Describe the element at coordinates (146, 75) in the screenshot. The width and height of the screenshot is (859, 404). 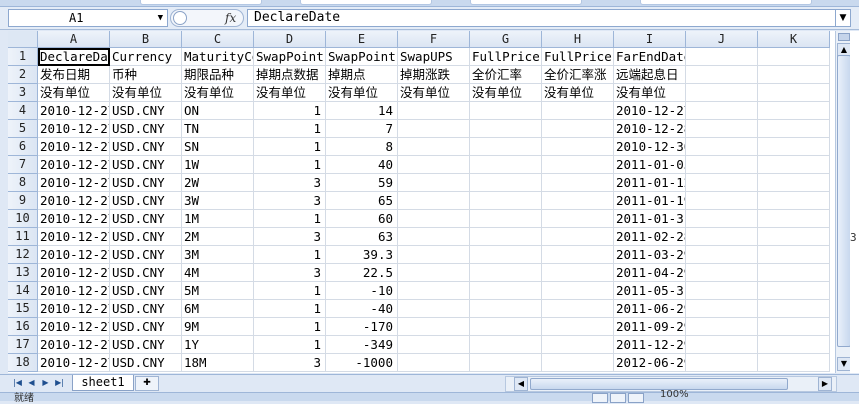
I see `cell-b2: 币种` at that location.